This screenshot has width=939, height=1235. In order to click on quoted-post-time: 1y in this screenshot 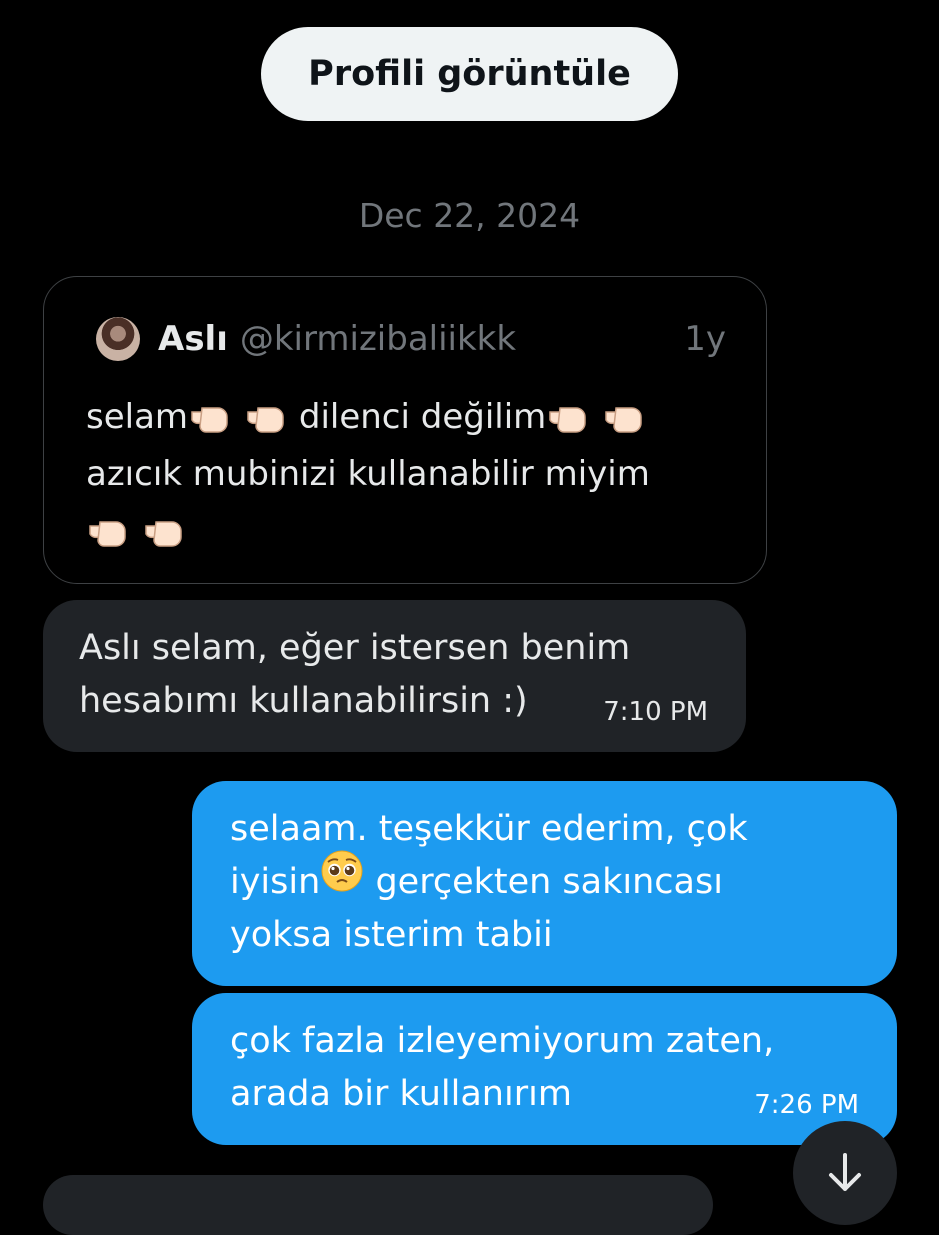, I will do `click(705, 339)`.